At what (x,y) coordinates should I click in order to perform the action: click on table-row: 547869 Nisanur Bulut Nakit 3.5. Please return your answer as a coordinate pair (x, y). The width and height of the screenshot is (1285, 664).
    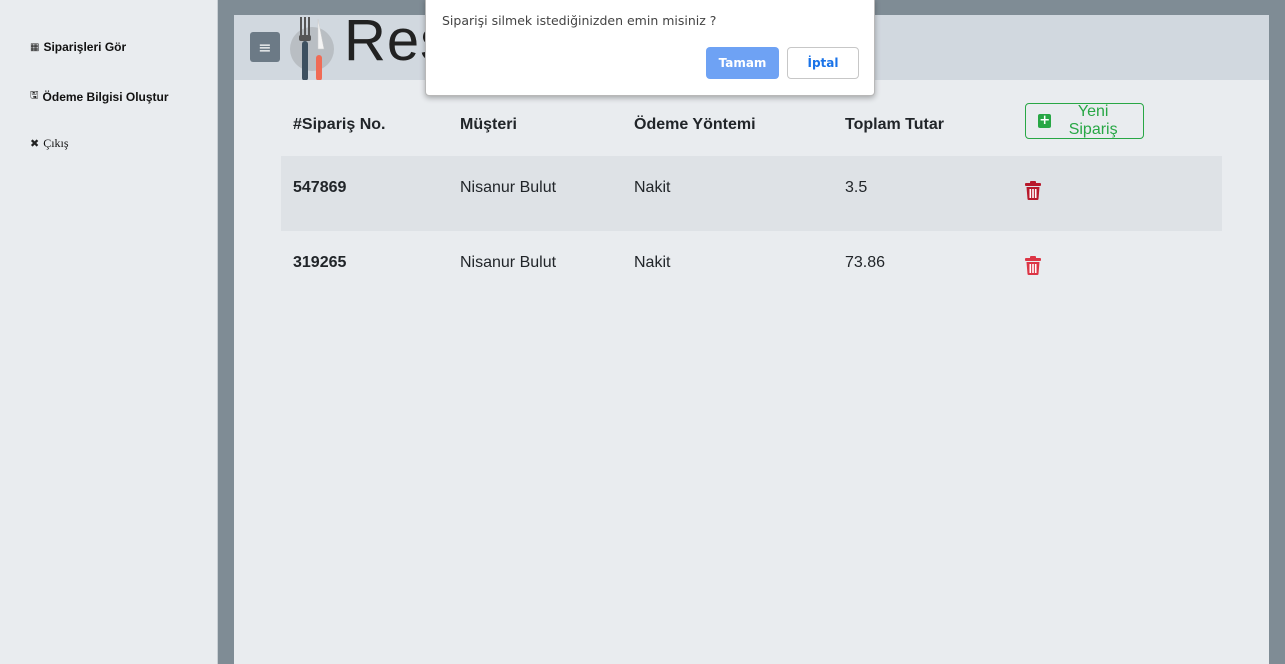
    Looking at the image, I should click on (751, 193).